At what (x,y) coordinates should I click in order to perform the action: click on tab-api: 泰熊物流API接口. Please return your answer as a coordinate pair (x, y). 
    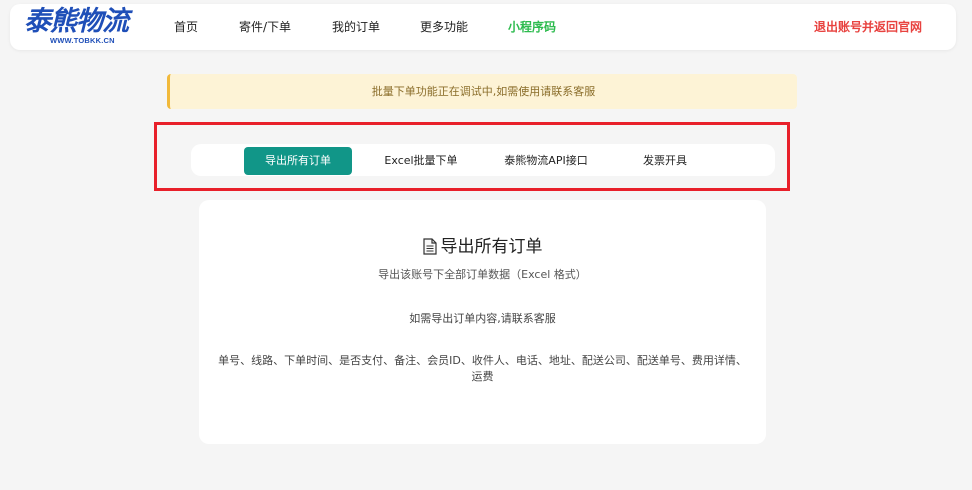
    Looking at the image, I should click on (546, 161).